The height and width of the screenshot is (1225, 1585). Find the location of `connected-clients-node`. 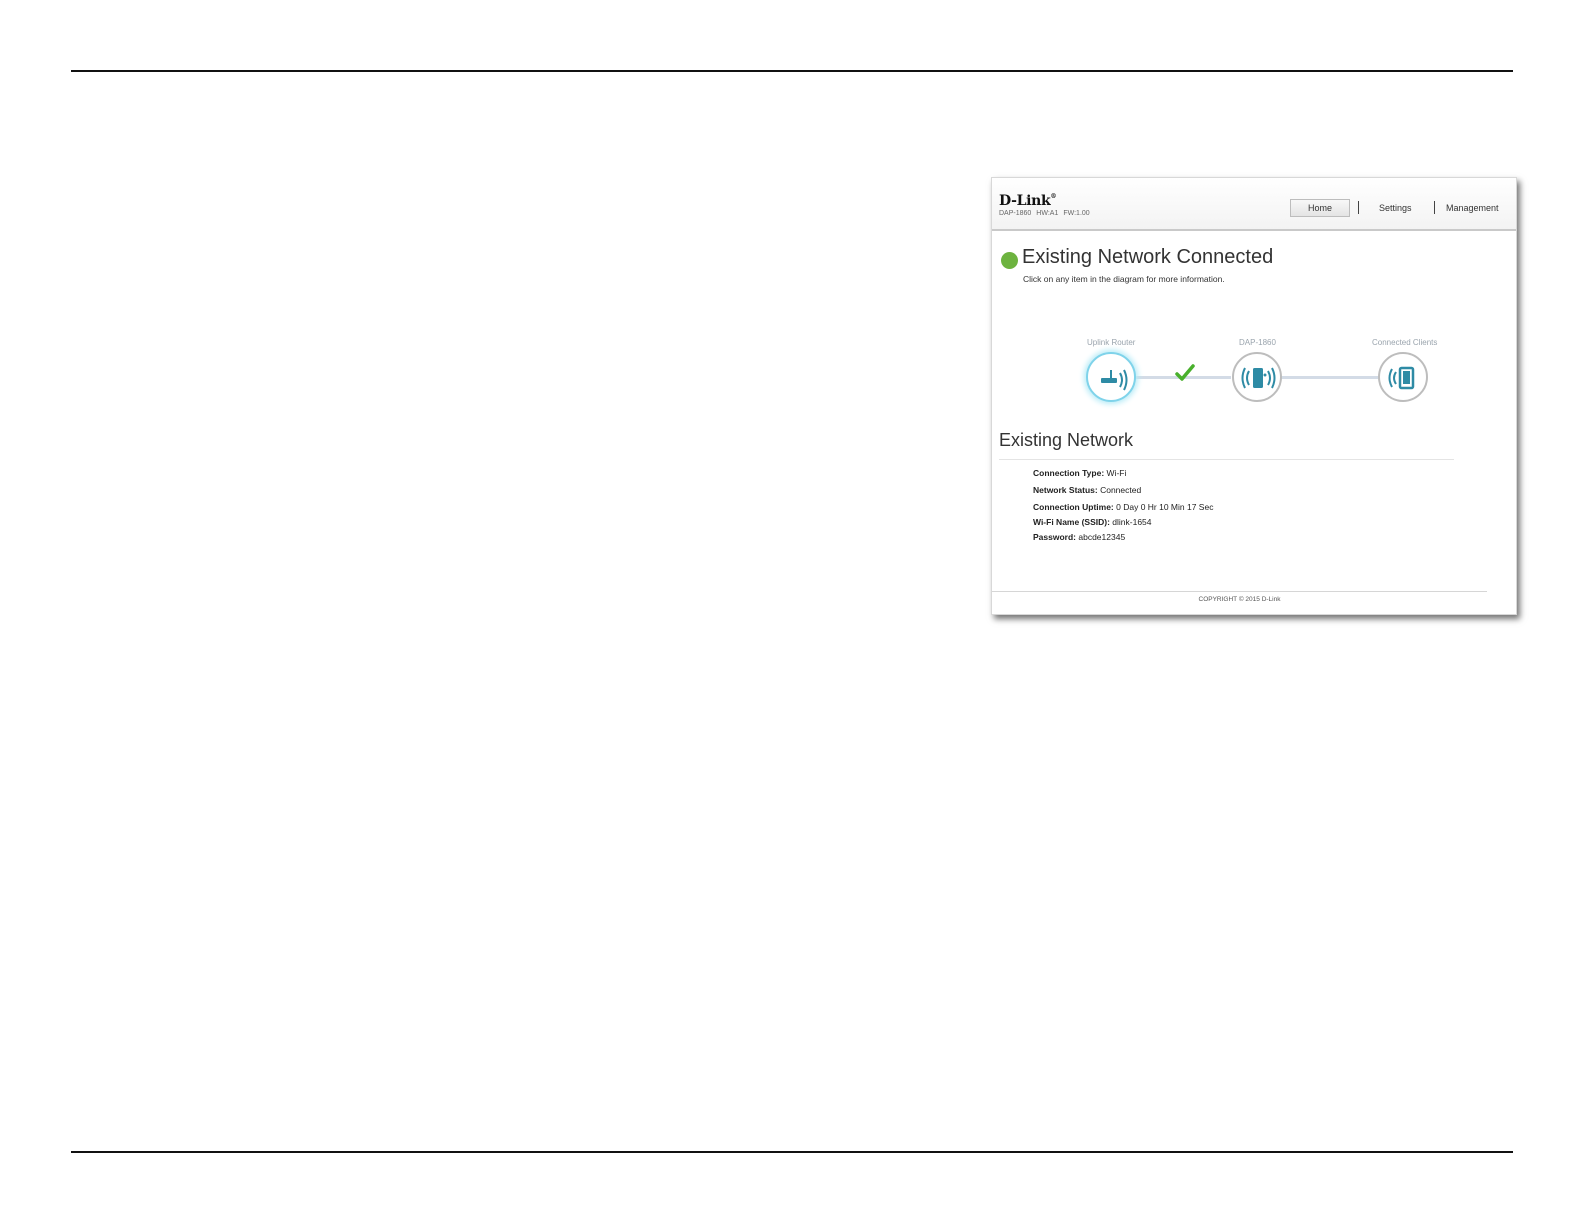

connected-clients-node is located at coordinates (1403, 377).